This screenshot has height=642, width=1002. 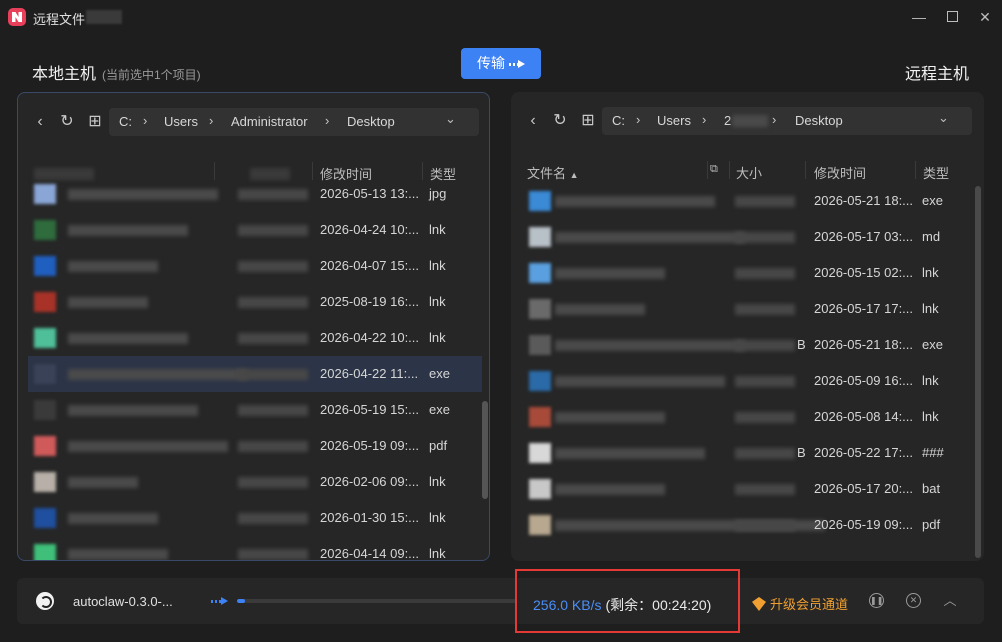 I want to click on file-type: pdf, so click(x=931, y=524).